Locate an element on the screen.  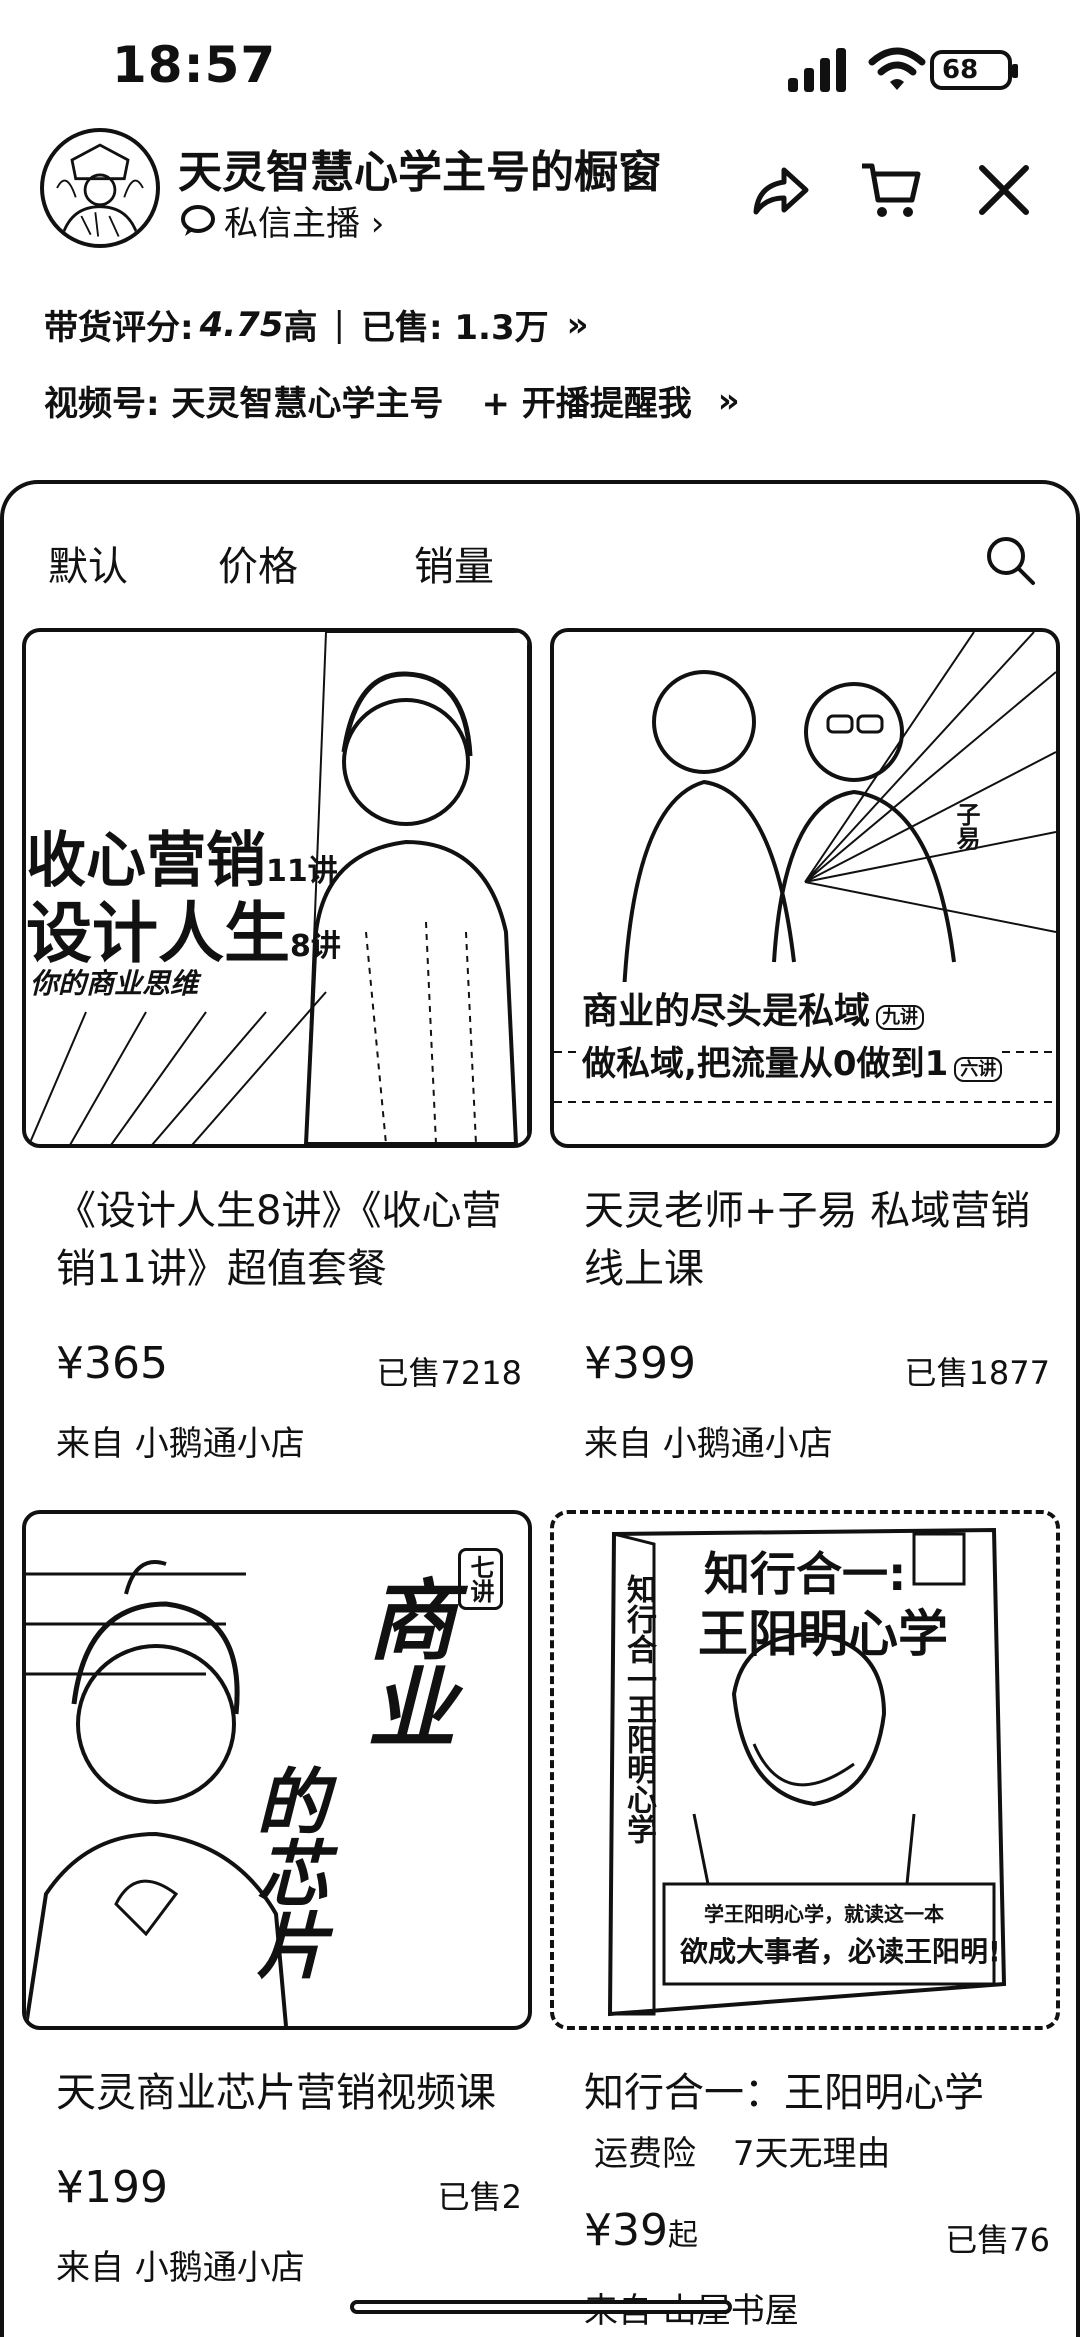
rating-level: 高 is located at coordinates (300, 328).